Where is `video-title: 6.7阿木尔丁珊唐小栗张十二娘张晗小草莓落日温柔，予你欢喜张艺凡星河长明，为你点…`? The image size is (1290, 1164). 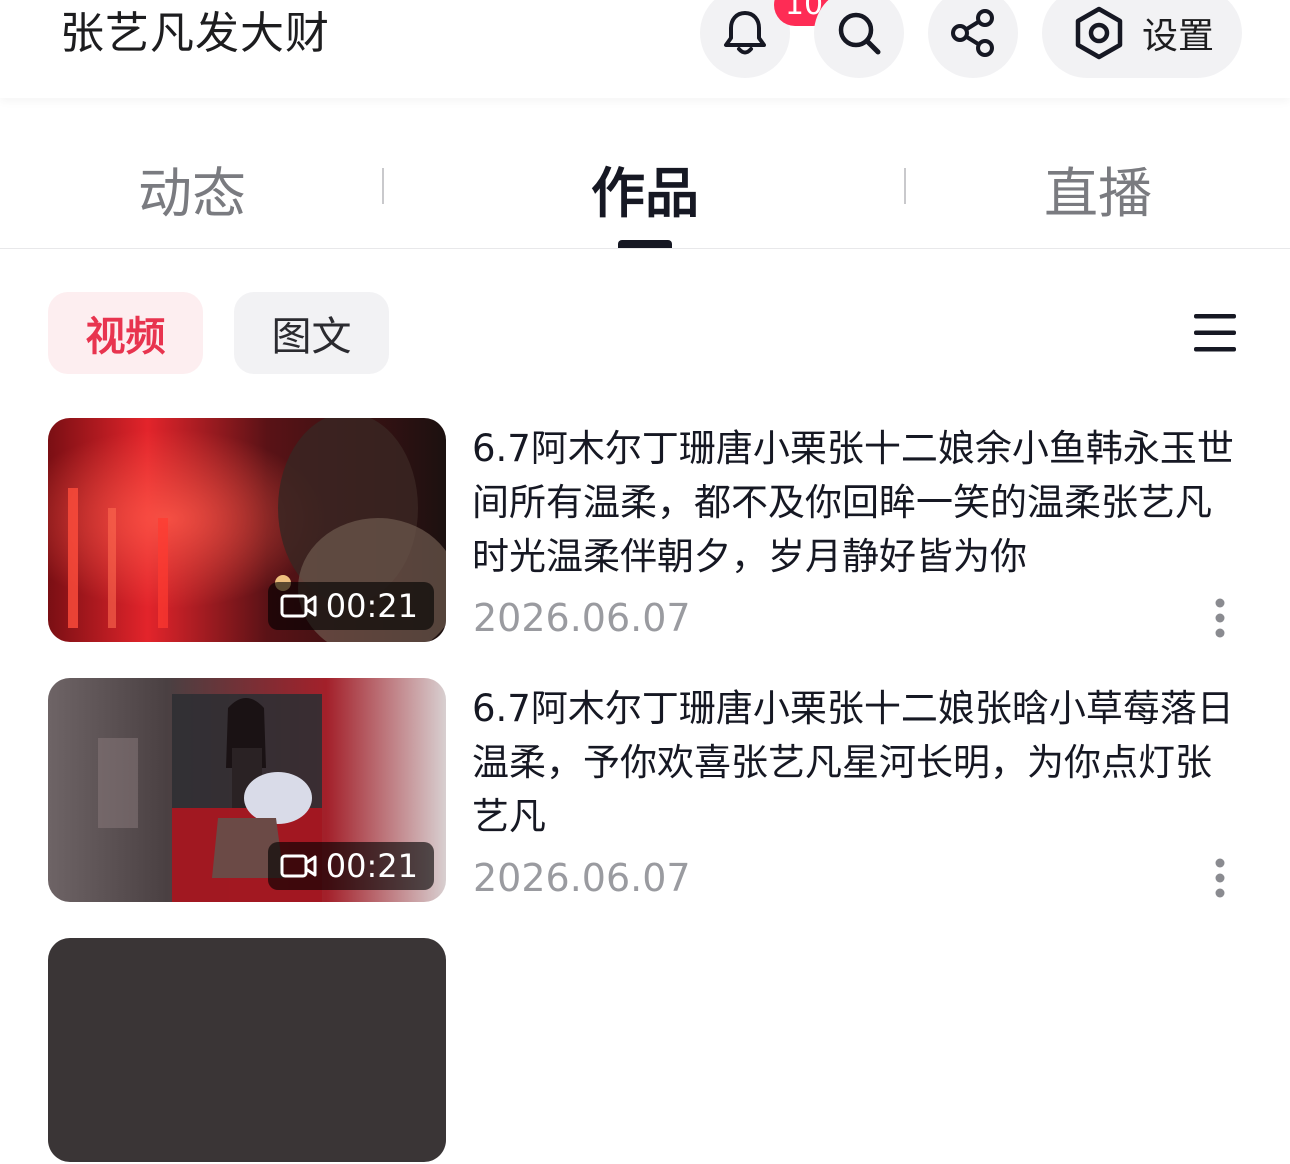 video-title: 6.7阿木尔丁珊唐小栗张十二娘张晗小草莓落日温柔，予你欢喜张艺凡星河长明，为你点… is located at coordinates (858, 763).